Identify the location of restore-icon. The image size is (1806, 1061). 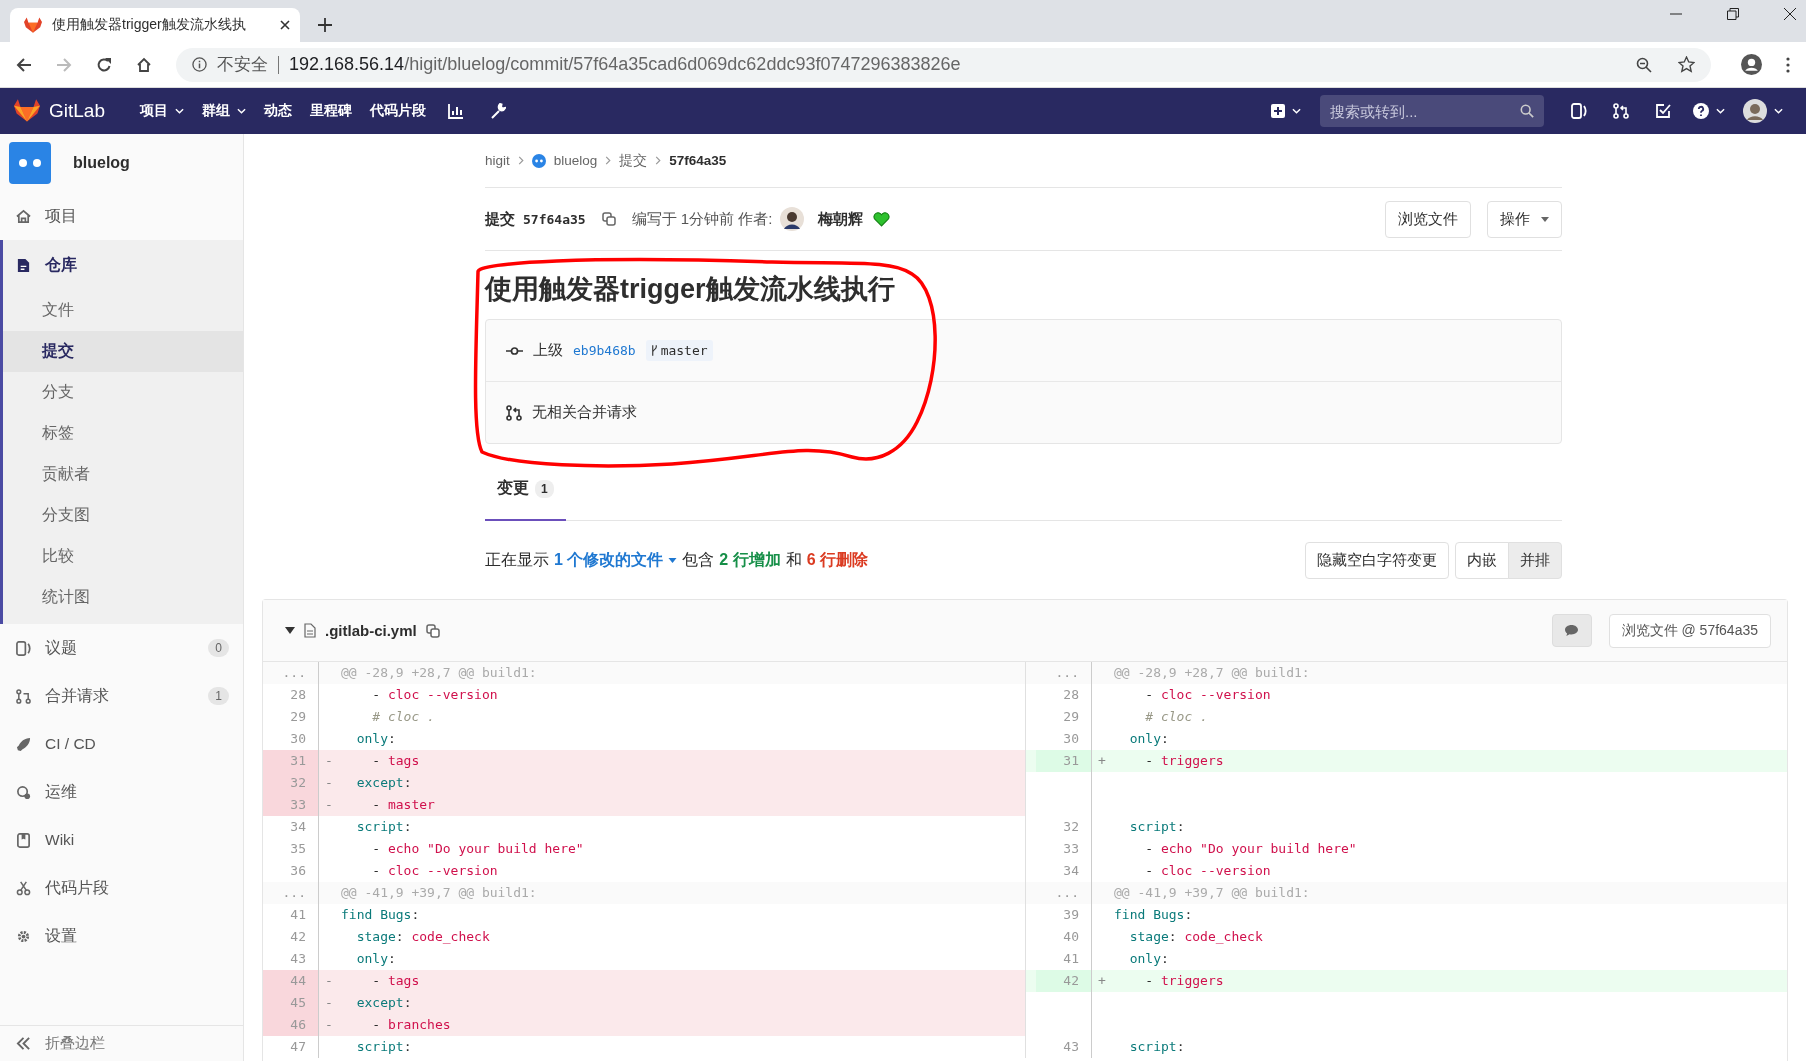
(1733, 14).